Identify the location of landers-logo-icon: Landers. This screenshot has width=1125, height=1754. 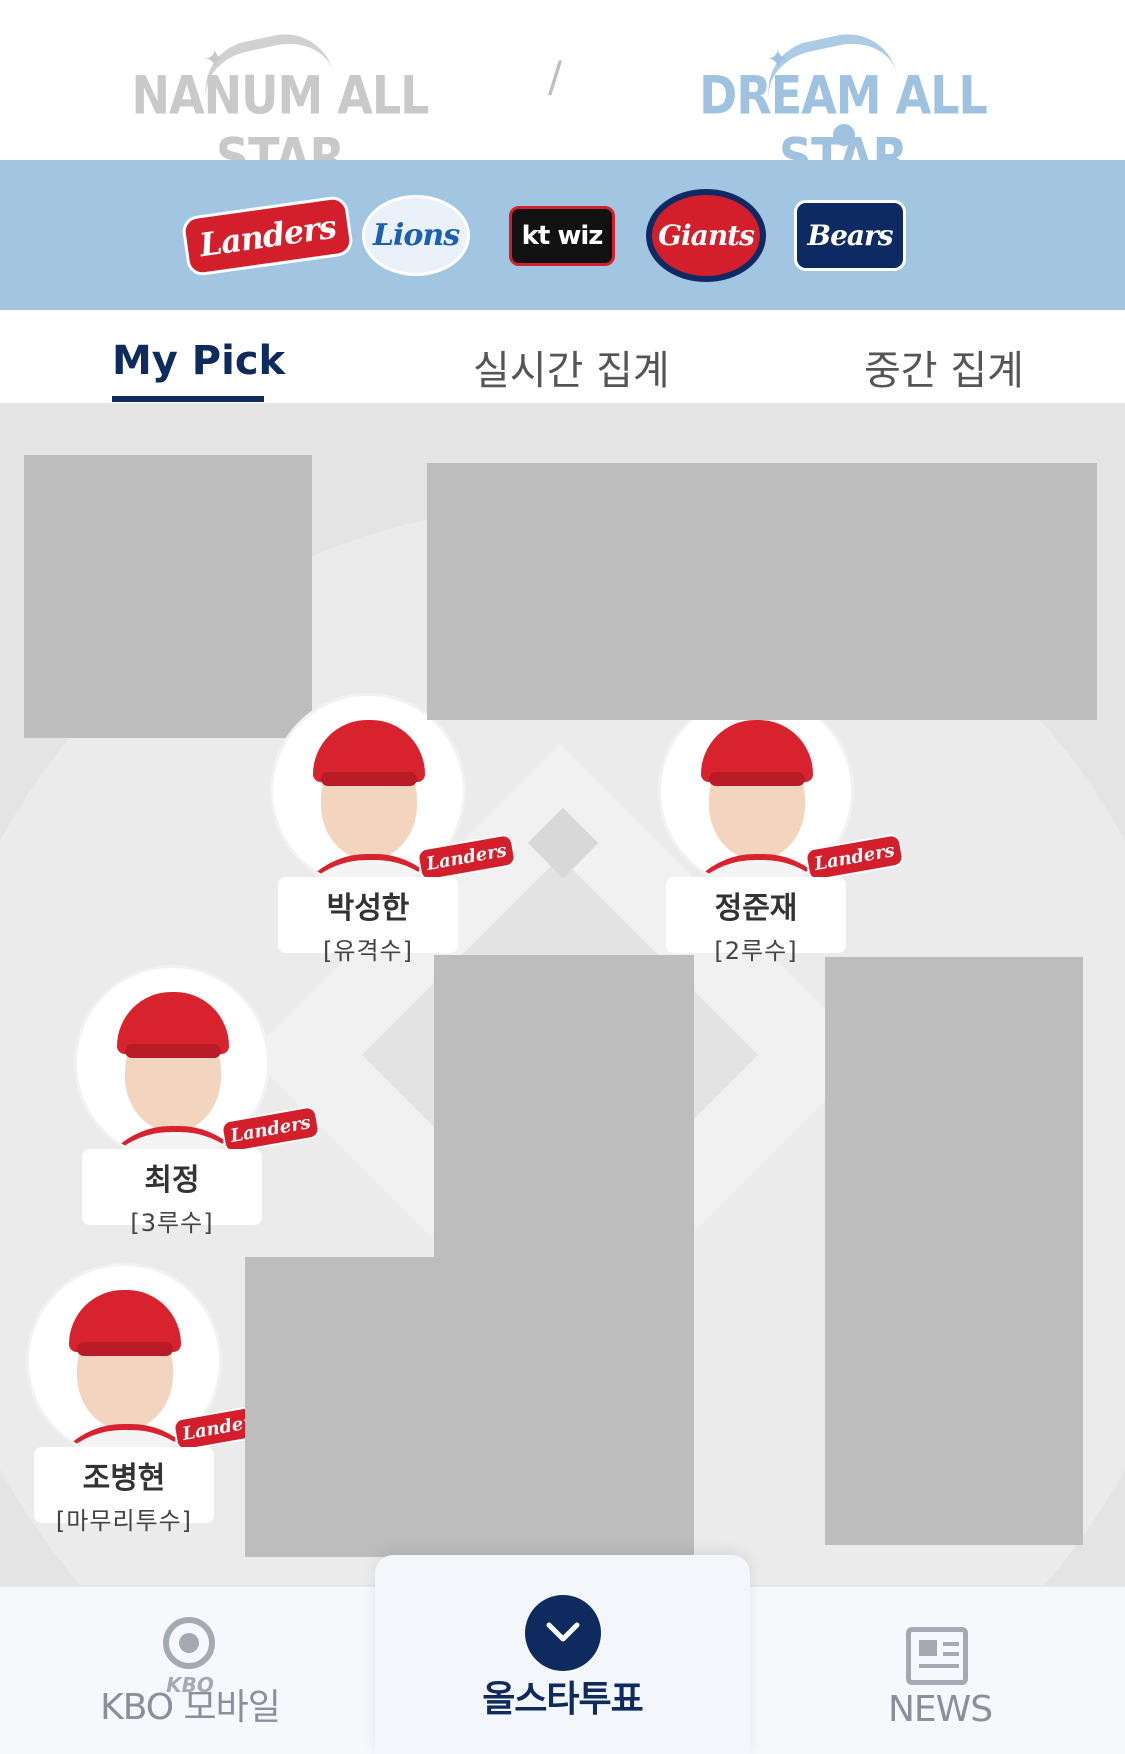
(268, 235).